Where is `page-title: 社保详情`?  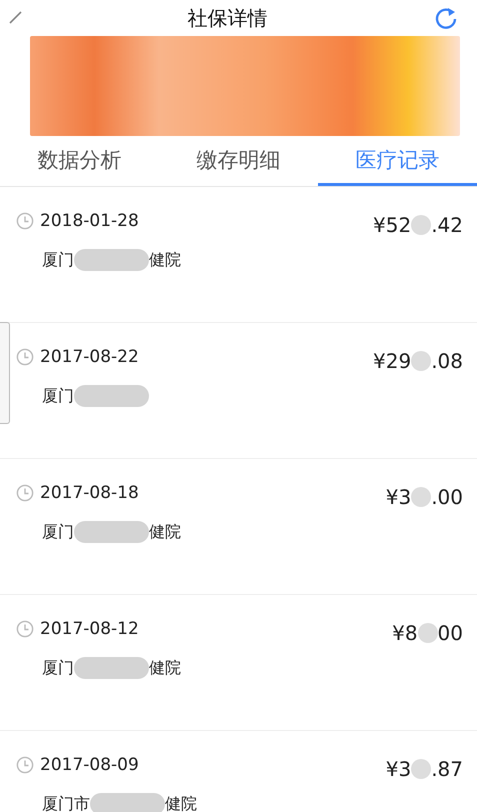 page-title: 社保详情 is located at coordinates (228, 18).